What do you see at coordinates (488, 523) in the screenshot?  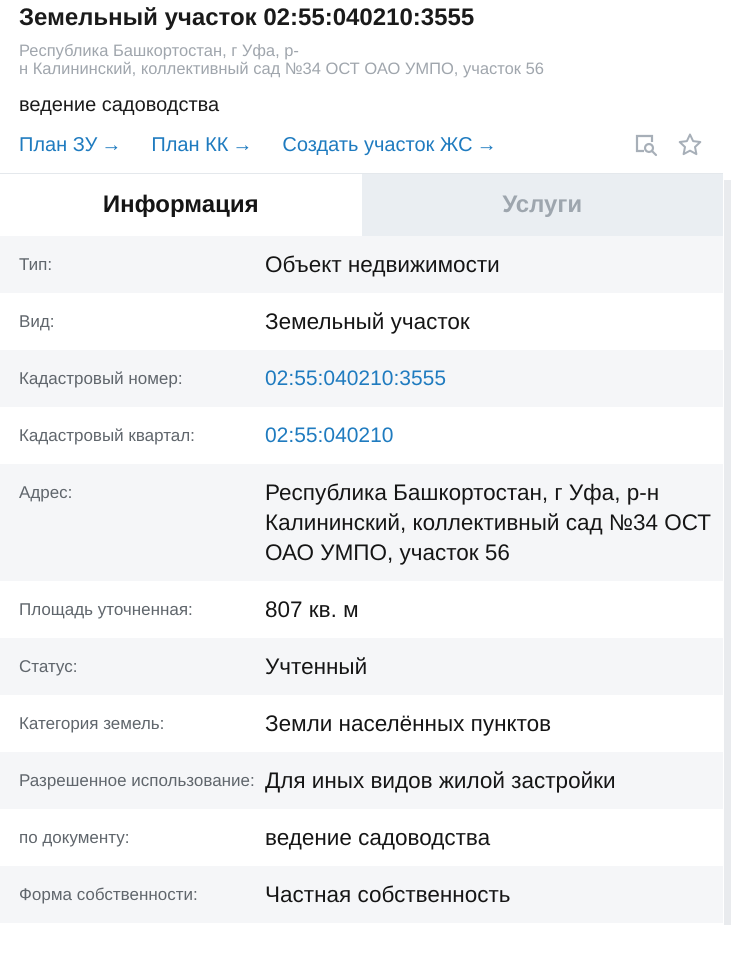 I see `field-value: Республика Башкортостан, г Уфа, р-н Калининский, коллективный сад №34 ОСТ ОАО УМПО, участок 56` at bounding box center [488, 523].